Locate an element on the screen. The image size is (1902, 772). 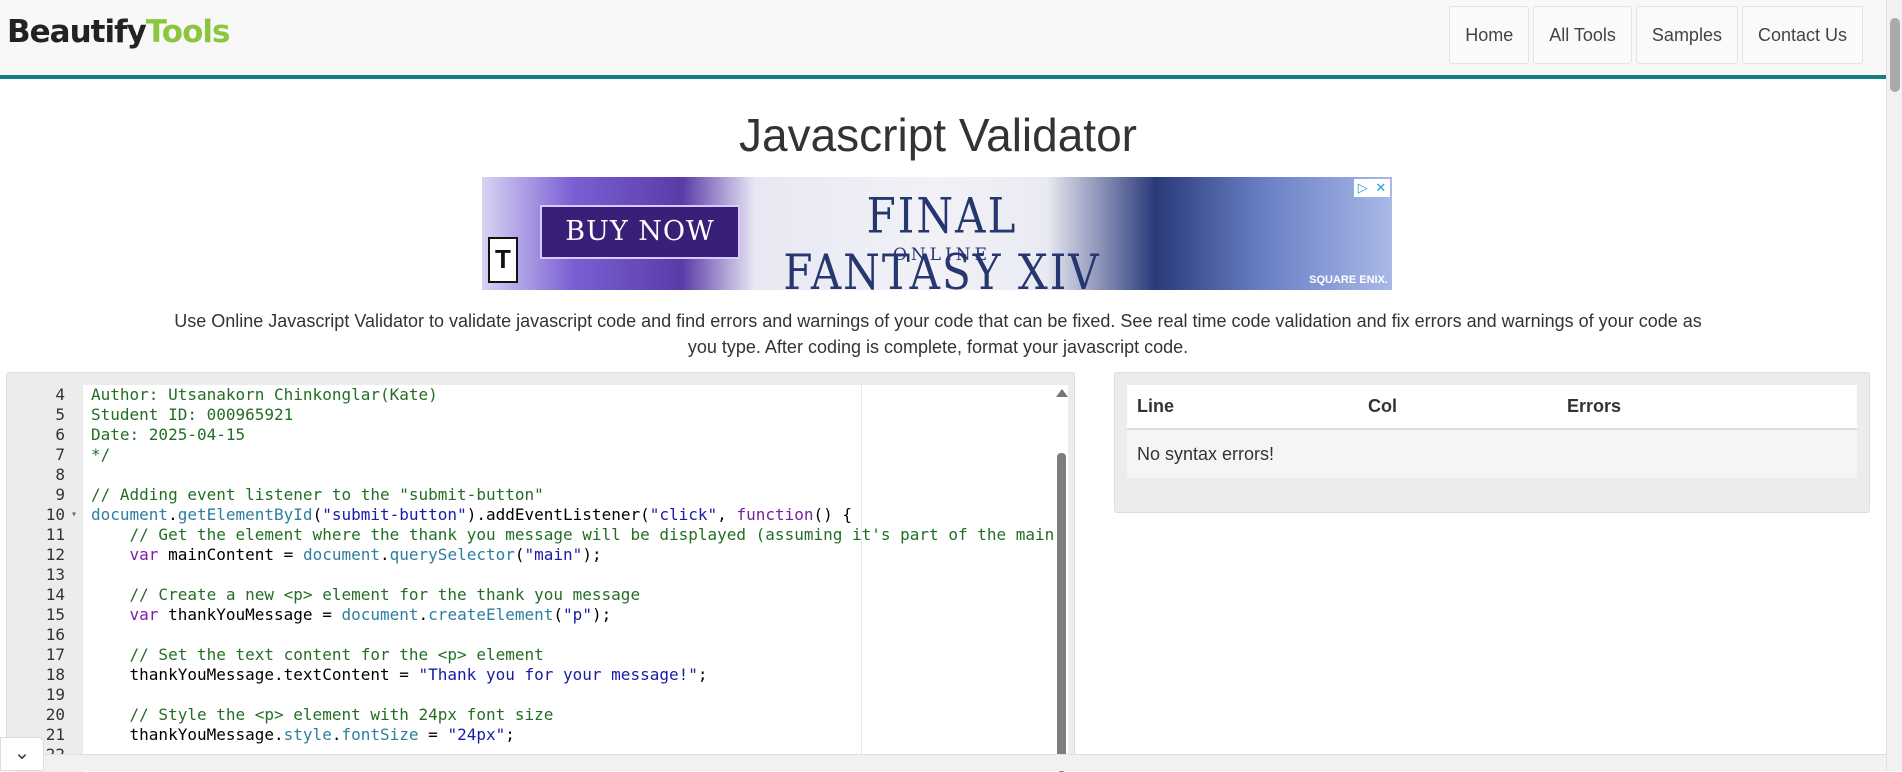
header-line: Line is located at coordinates (1156, 406).